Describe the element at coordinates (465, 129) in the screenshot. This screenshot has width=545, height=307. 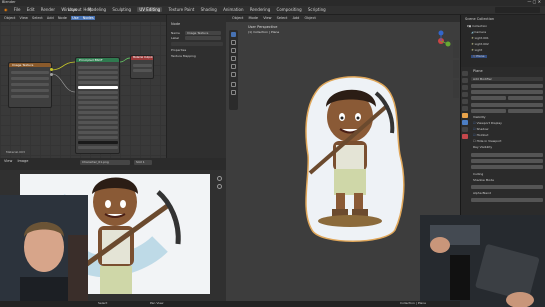
I see `physics-tab-icon` at that location.